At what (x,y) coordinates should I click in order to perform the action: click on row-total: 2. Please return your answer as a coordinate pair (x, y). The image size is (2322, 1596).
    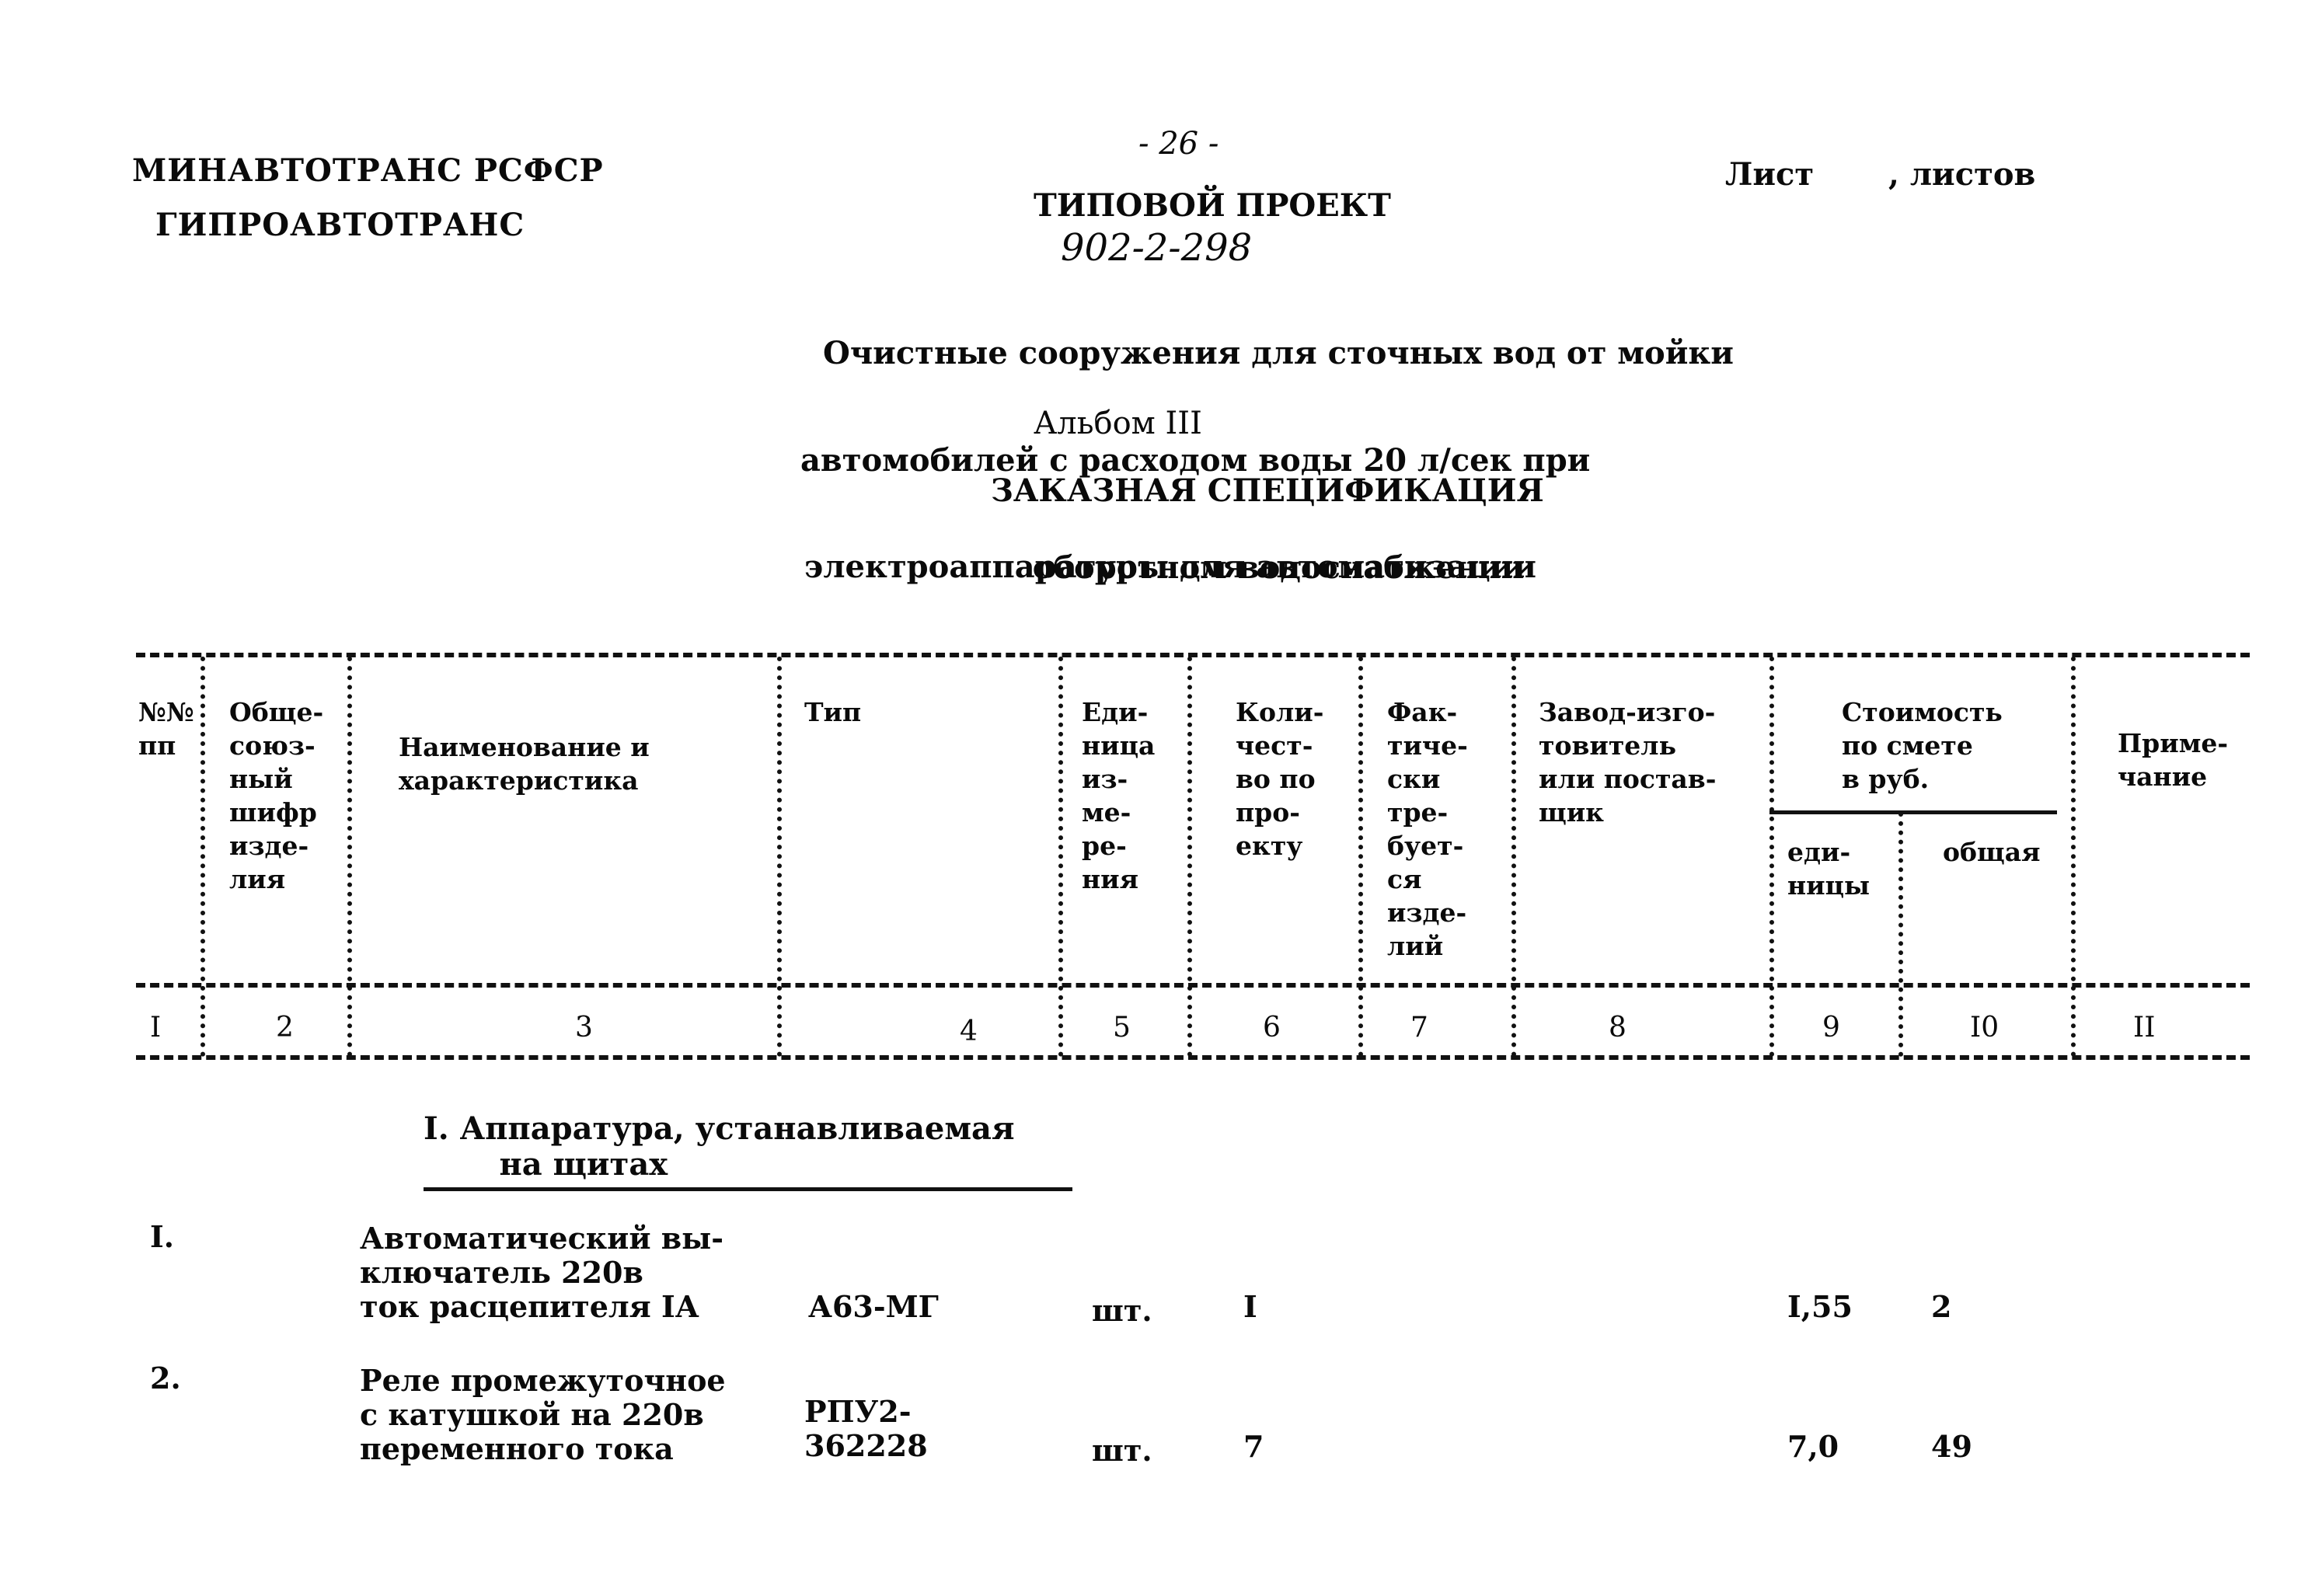
    Looking at the image, I should click on (1942, 1306).